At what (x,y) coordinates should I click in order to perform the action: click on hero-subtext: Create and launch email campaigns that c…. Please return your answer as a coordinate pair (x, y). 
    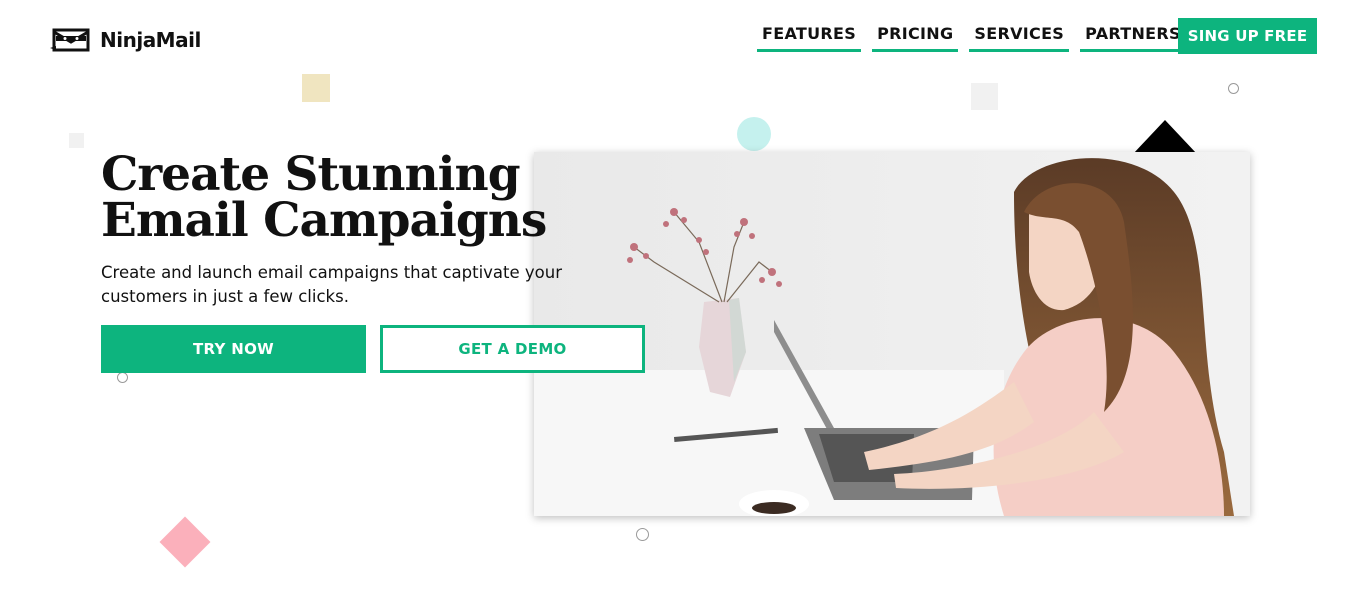
    Looking at the image, I should click on (331, 284).